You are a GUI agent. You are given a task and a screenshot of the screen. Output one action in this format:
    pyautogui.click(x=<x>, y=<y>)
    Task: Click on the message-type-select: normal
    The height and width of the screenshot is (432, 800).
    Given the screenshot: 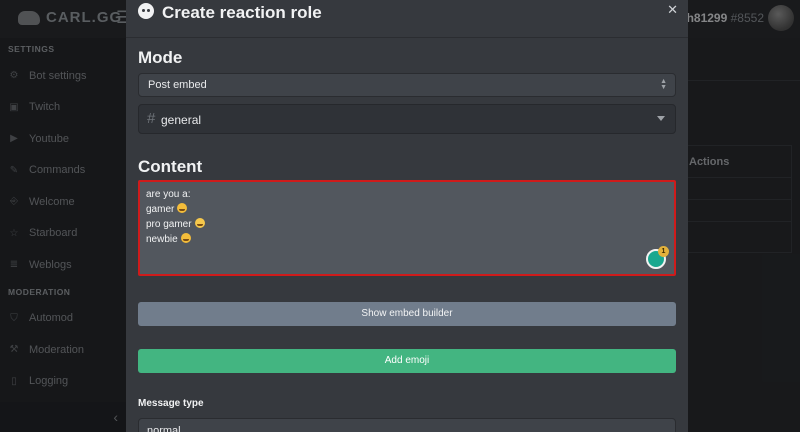 What is the action you would take?
    pyautogui.click(x=407, y=425)
    